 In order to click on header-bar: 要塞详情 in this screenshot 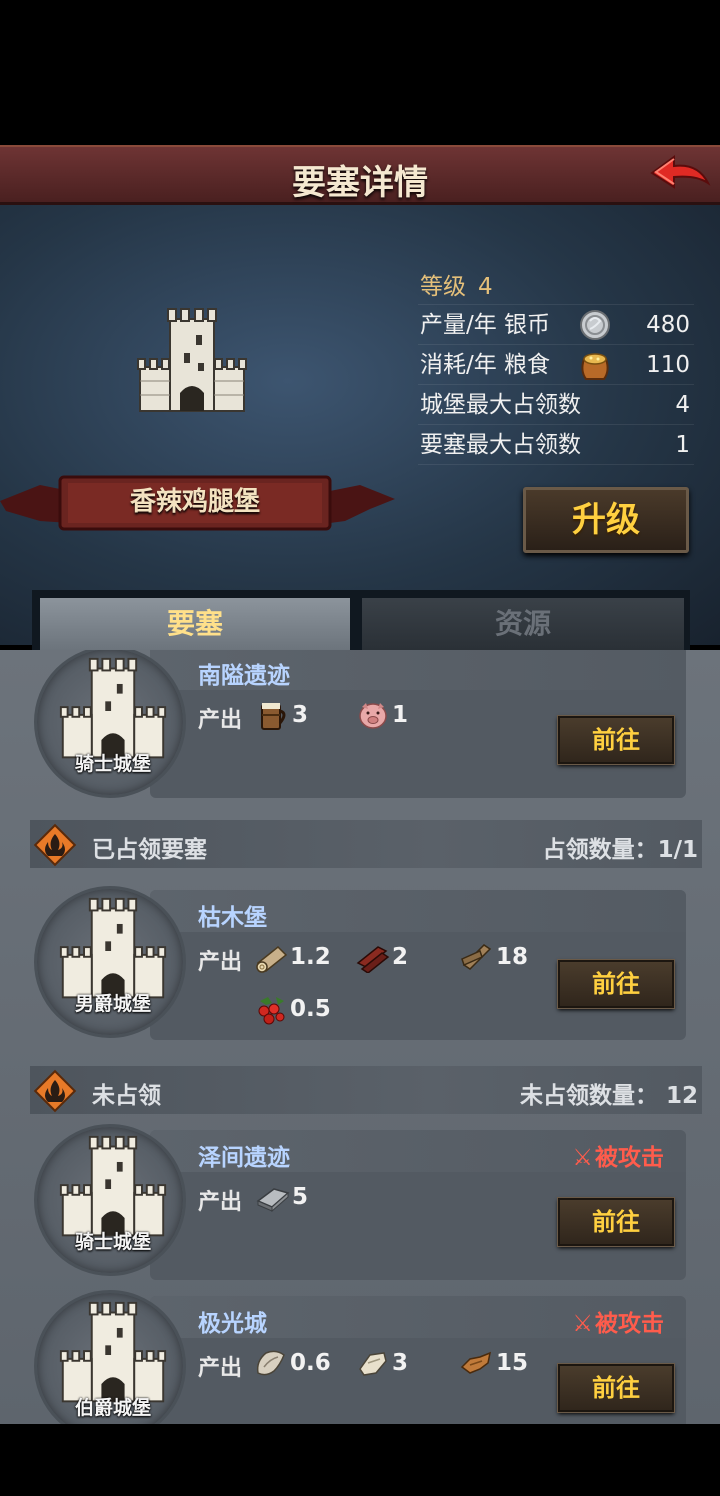, I will do `click(360, 175)`.